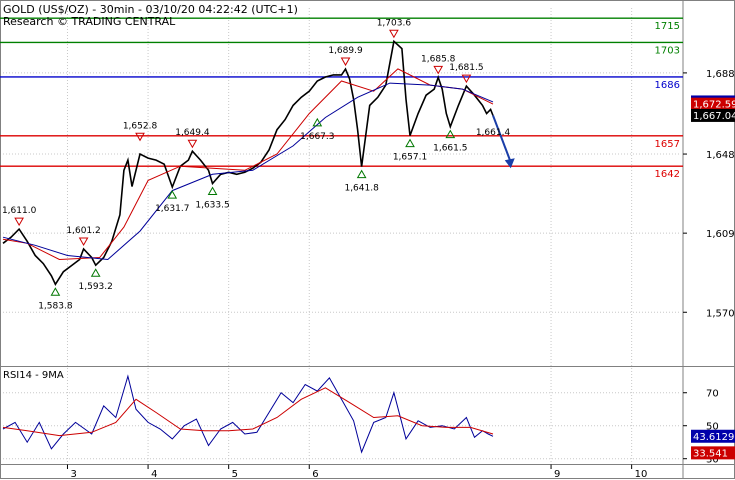 The width and height of the screenshot is (735, 480). What do you see at coordinates (83, 231) in the screenshot?
I see `swing-label: 1,601.2` at bounding box center [83, 231].